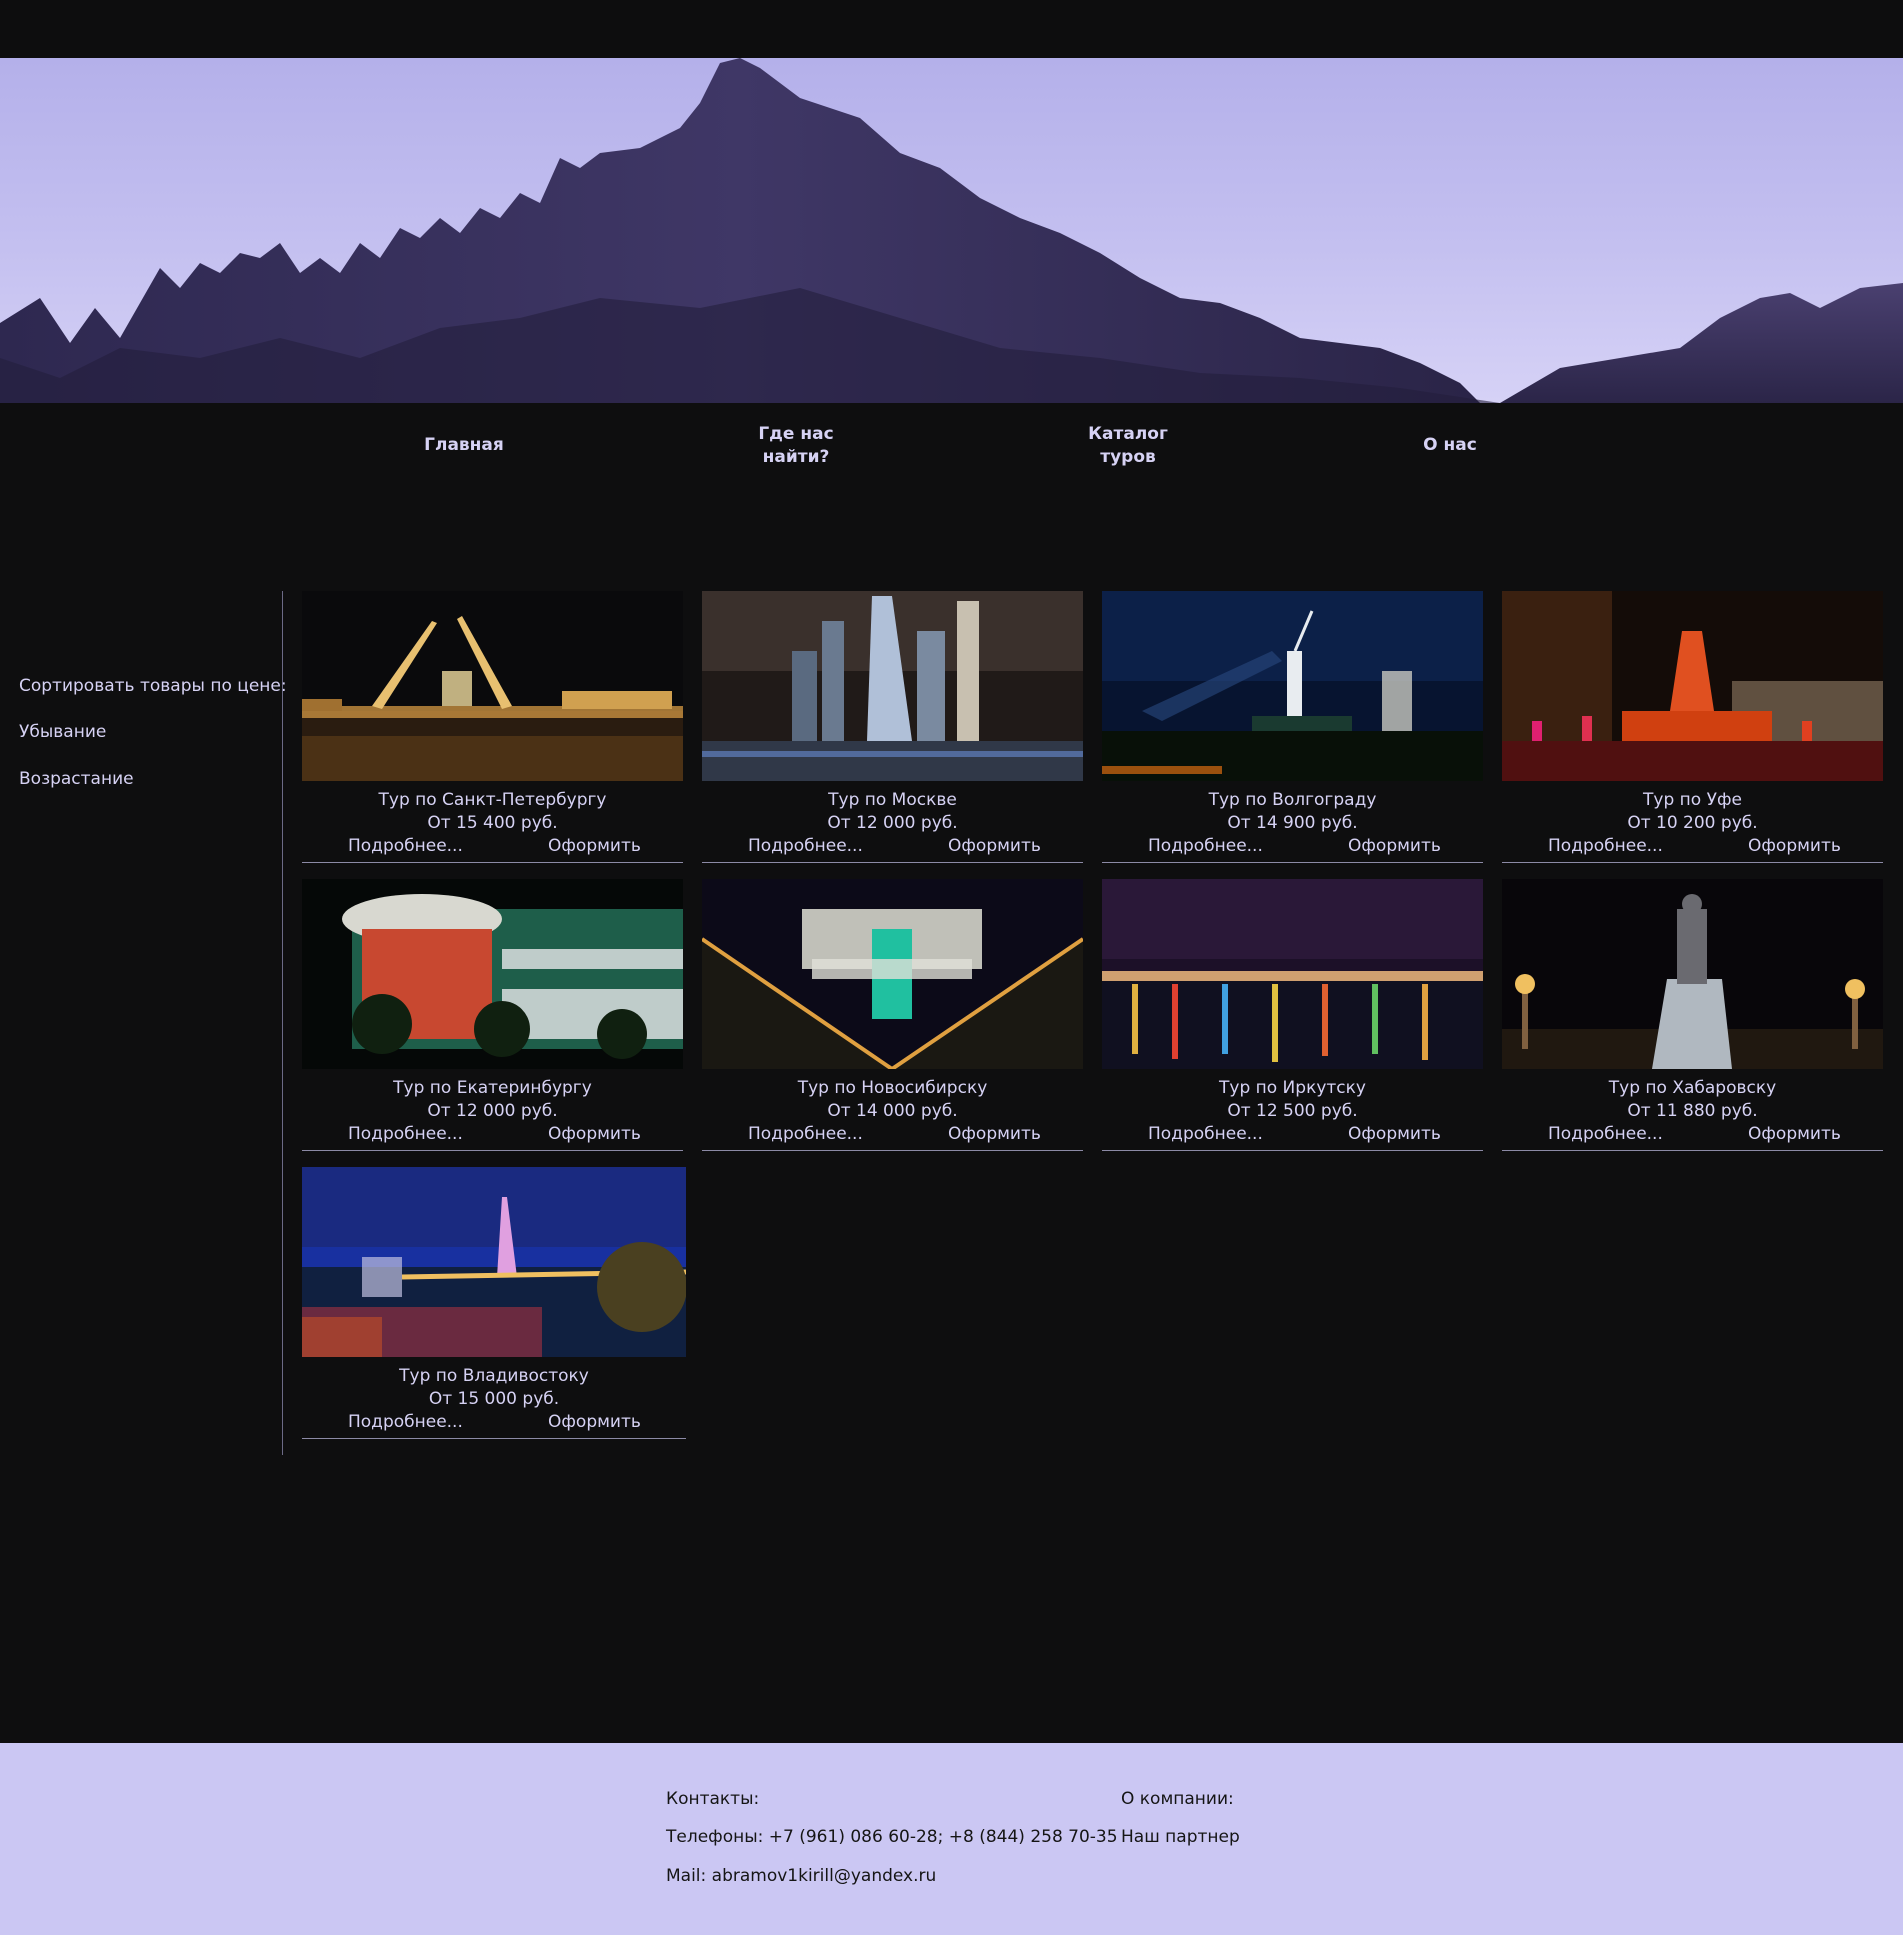 The width and height of the screenshot is (1903, 1935). What do you see at coordinates (76, 779) in the screenshot?
I see `sort-asc-link: Возрастание` at bounding box center [76, 779].